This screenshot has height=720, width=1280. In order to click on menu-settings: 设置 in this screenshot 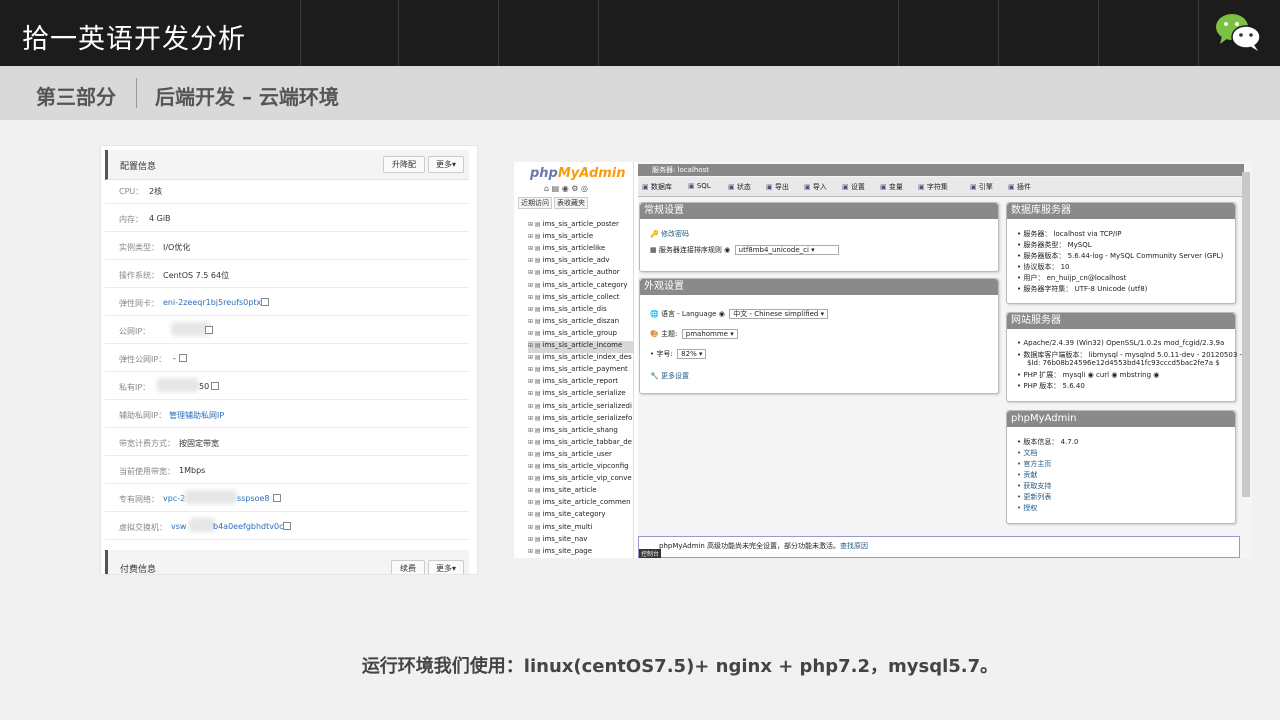, I will do `click(853, 187)`.